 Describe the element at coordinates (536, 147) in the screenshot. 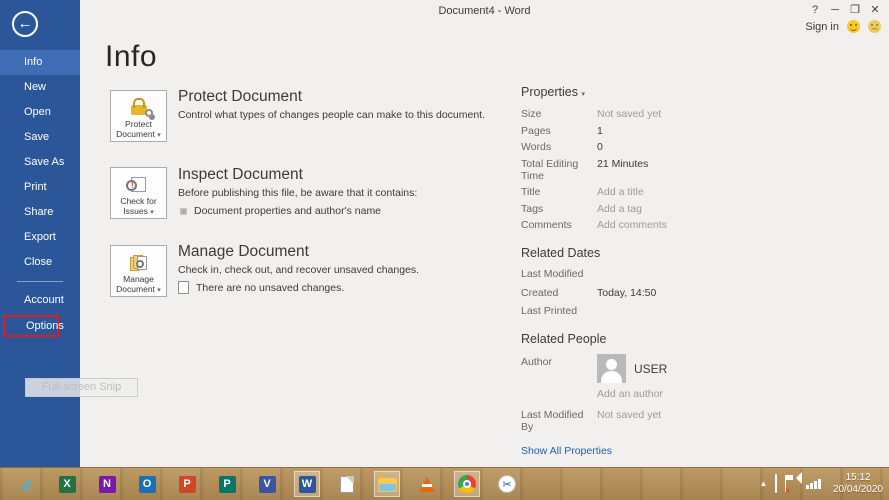

I see `prop-label: Words` at that location.